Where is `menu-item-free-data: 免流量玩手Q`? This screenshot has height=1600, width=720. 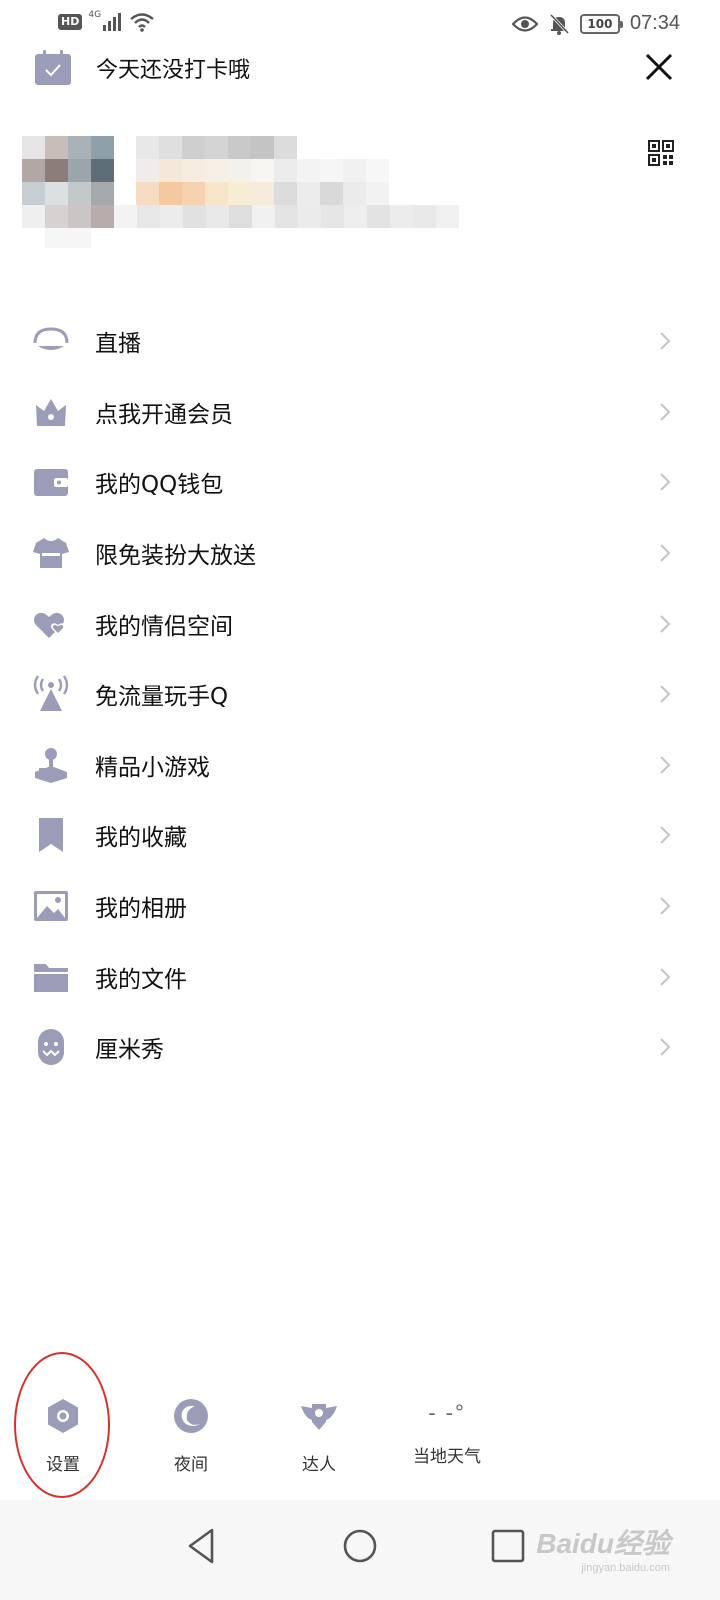
menu-item-free-data: 免流量玩手Q is located at coordinates (360, 694).